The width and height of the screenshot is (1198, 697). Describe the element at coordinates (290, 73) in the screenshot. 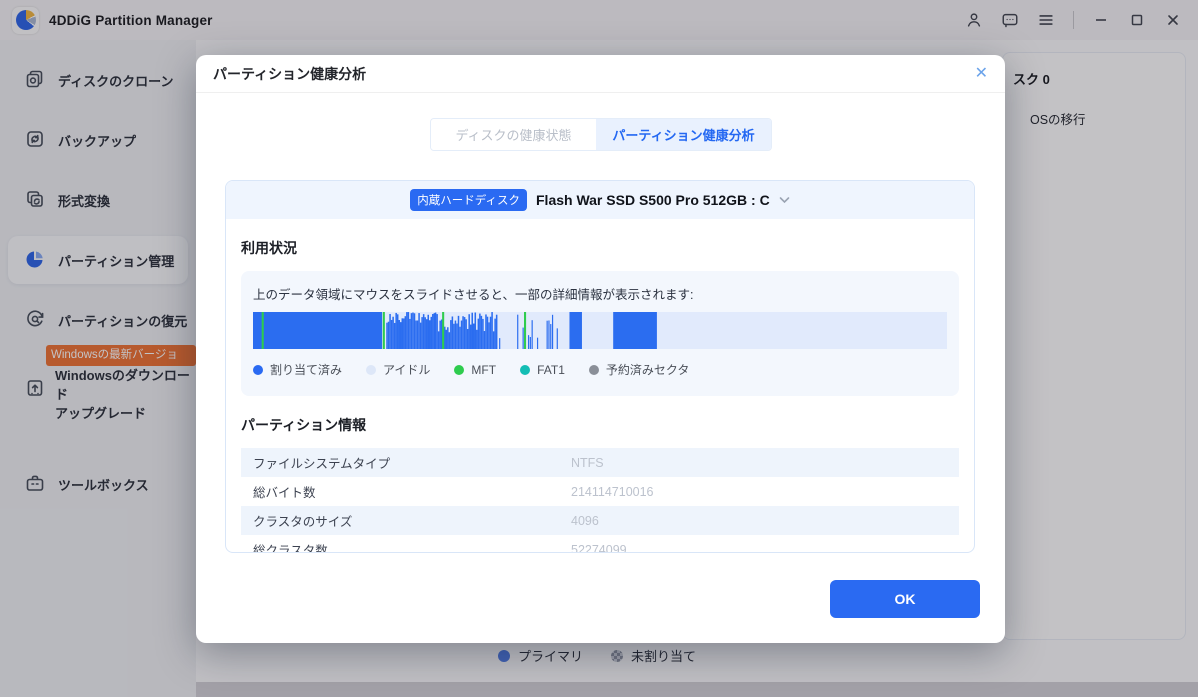

I see `dialog-title: パーティション健康分析` at that location.